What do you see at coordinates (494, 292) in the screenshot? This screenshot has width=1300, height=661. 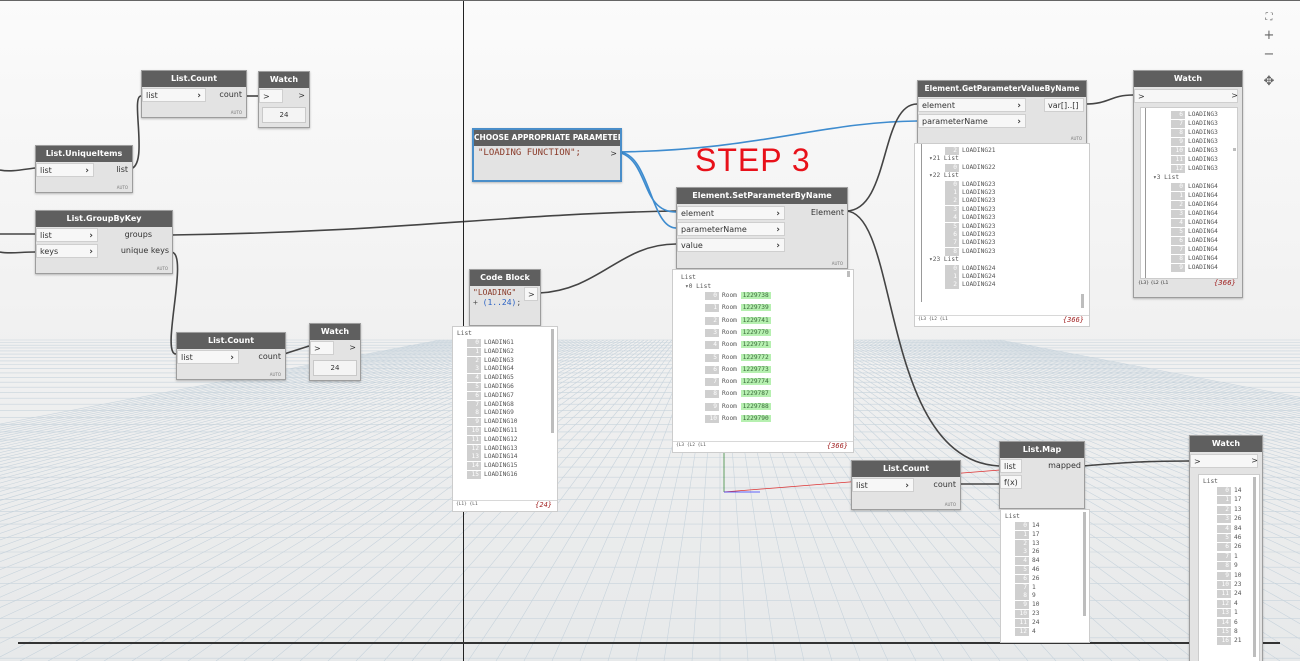 I see `code-line-1: "LOADING"` at bounding box center [494, 292].